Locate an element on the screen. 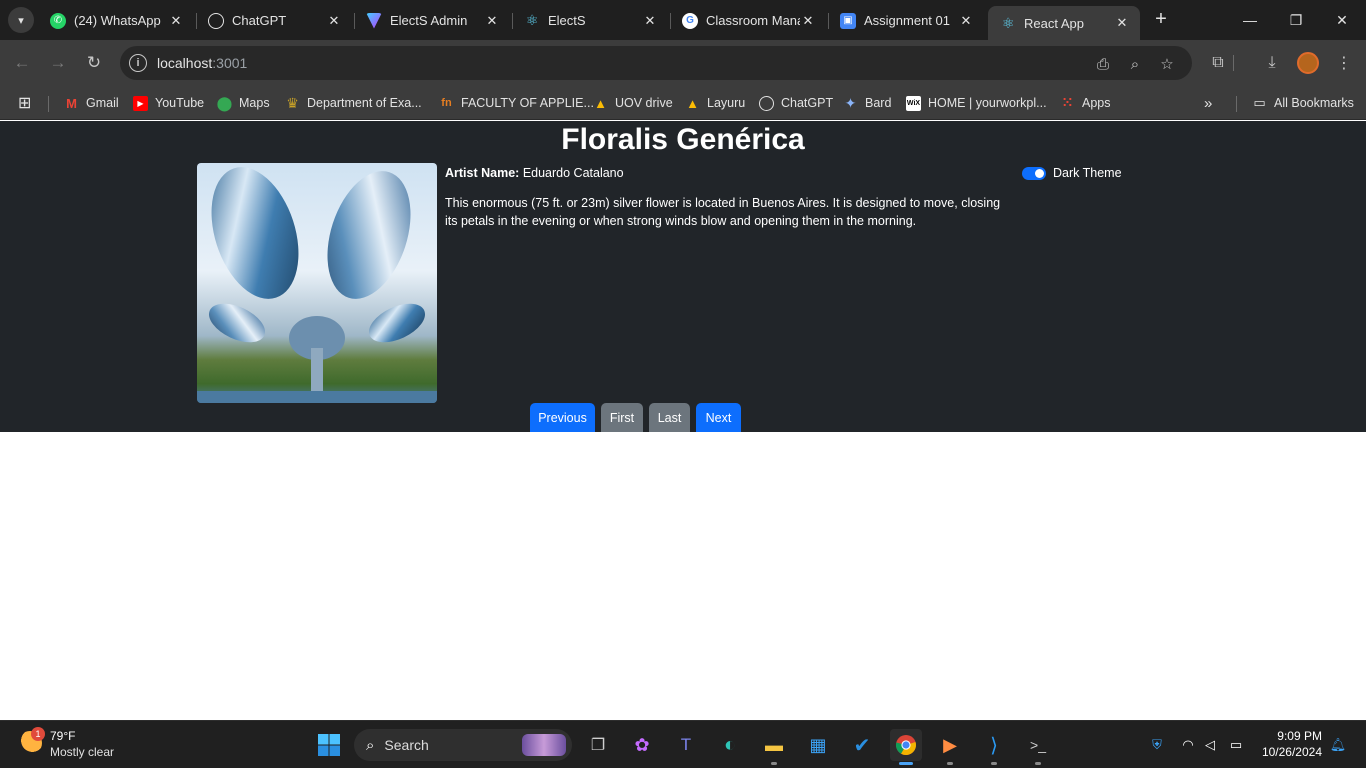 This screenshot has width=1366, height=768. clock-date: 10/26/2024 is located at coordinates (1292, 752).